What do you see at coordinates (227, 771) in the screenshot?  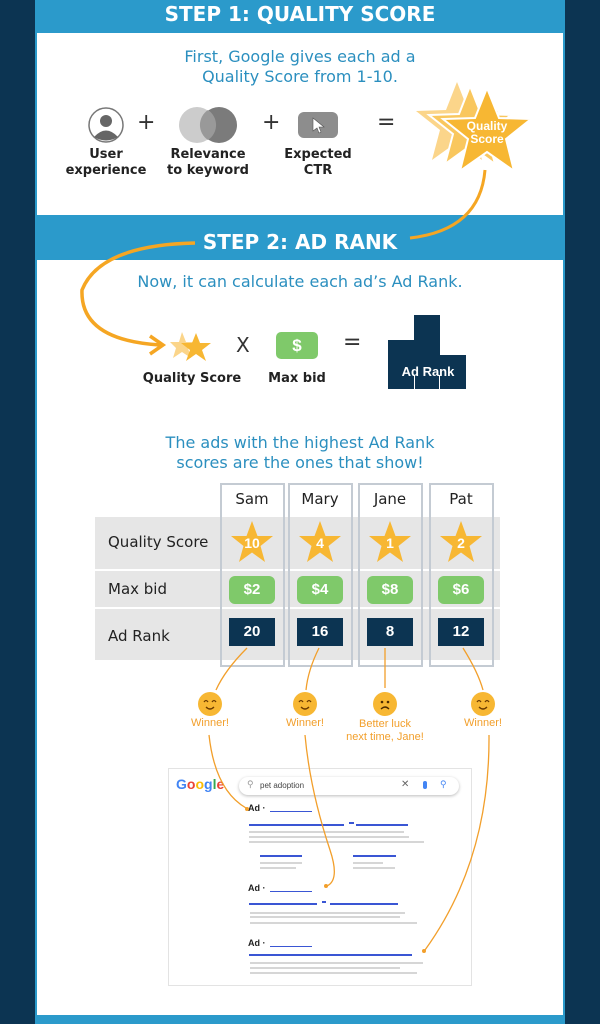 I see `connector-sam-ad` at bounding box center [227, 771].